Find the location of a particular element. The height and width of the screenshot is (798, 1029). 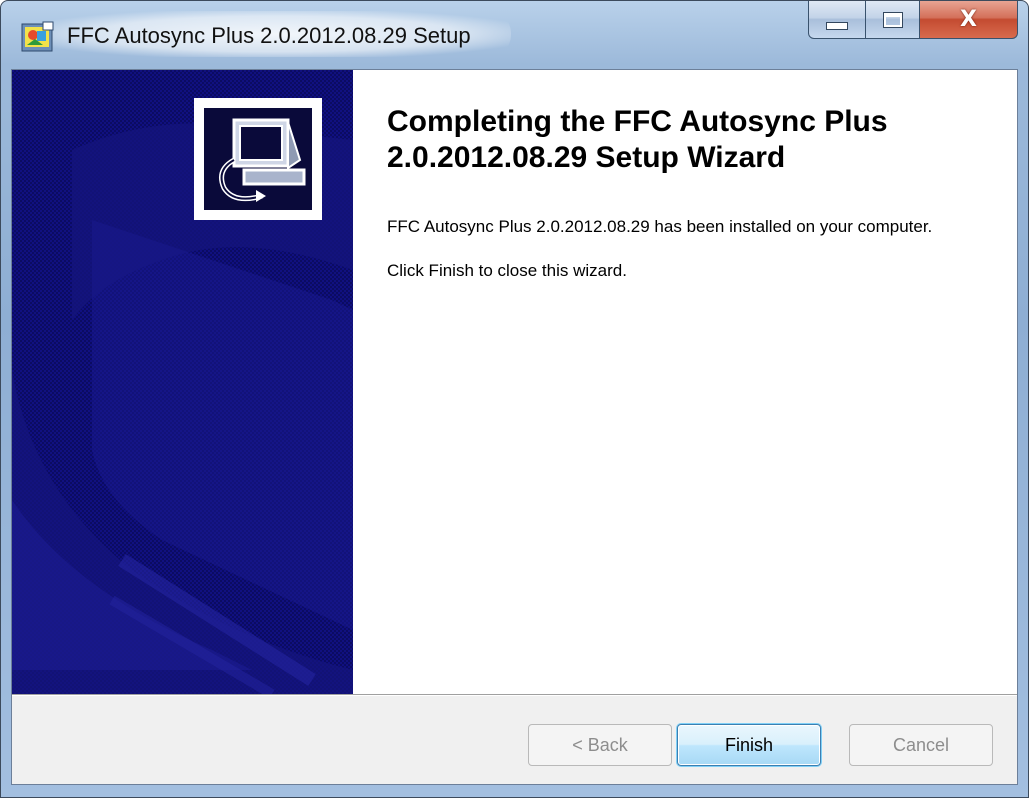

finish-instruction: Click Finish to close this wizard. is located at coordinates (507, 270).